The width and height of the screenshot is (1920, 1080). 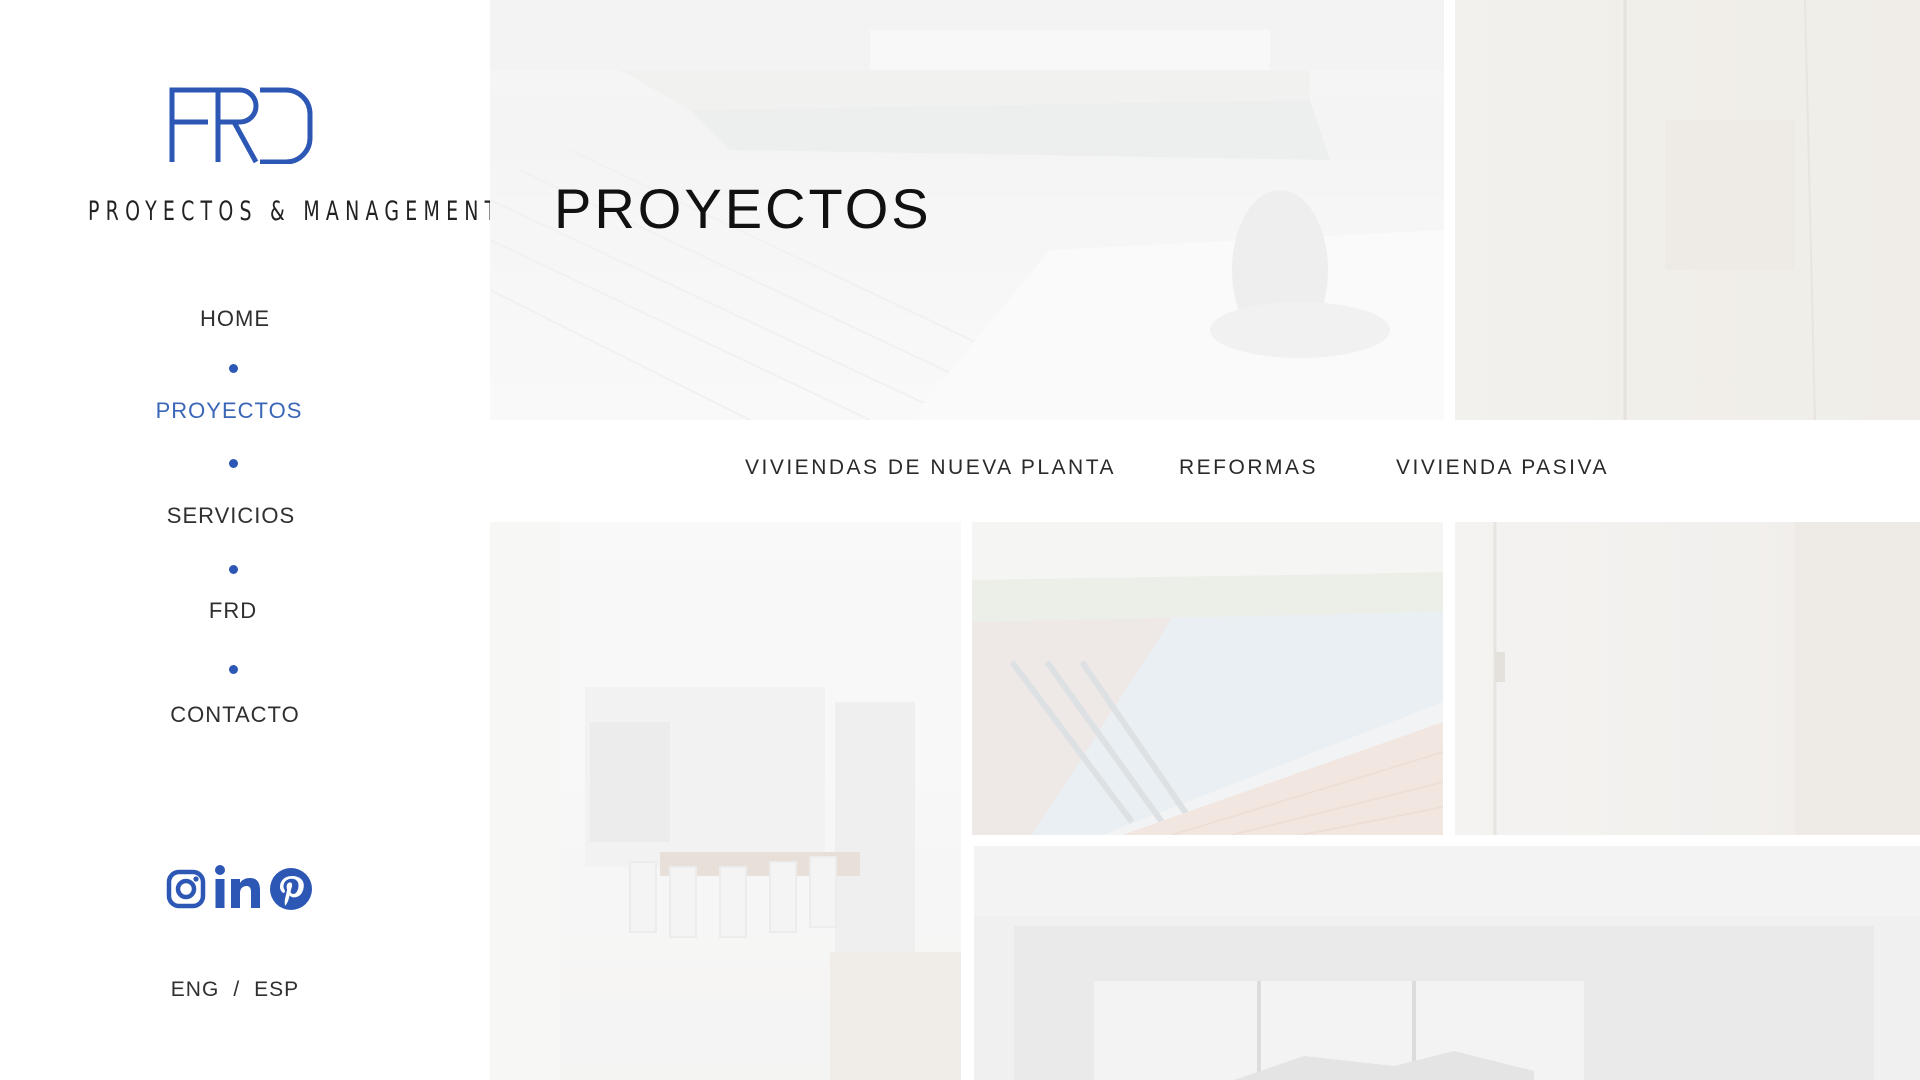 I want to click on social-links, so click(x=241, y=889).